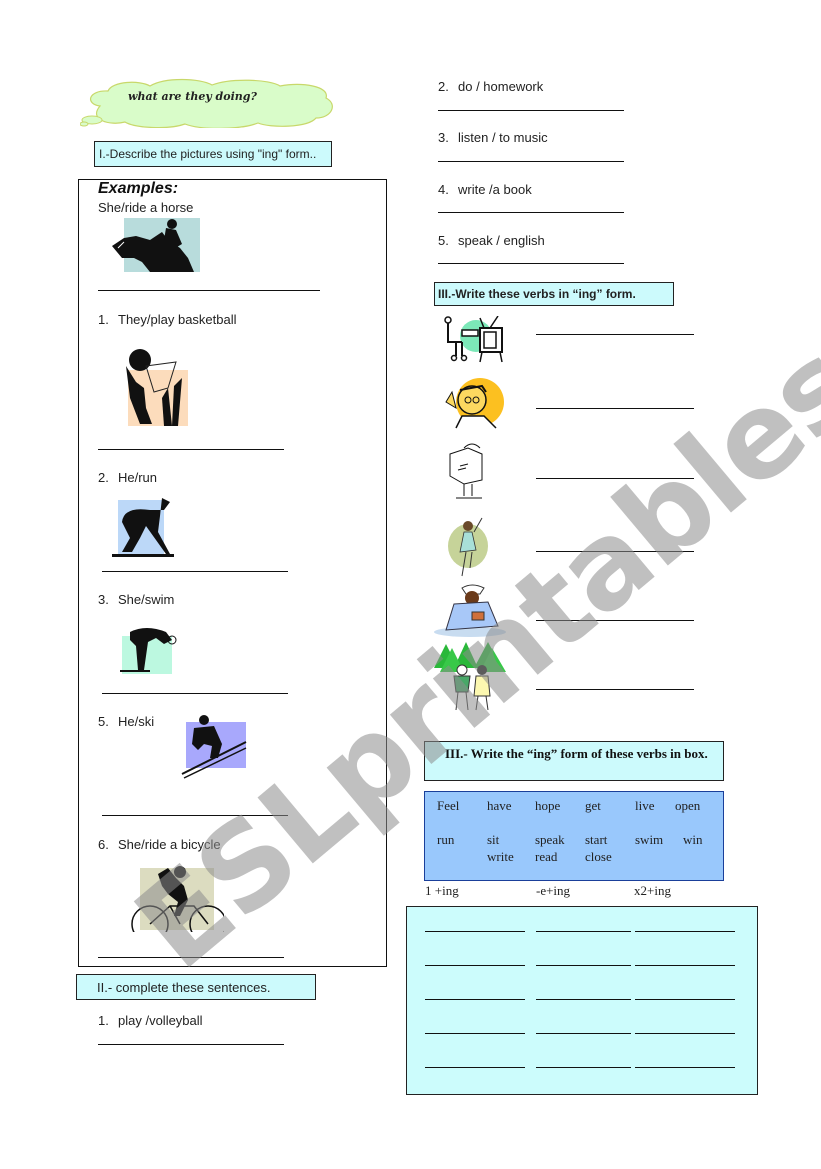 The width and height of the screenshot is (821, 1169). I want to click on s2-item3-number: 3., so click(443, 137).